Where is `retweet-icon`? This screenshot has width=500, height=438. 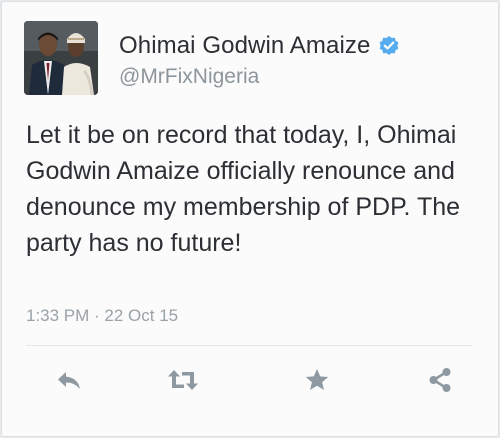
retweet-icon is located at coordinates (183, 380).